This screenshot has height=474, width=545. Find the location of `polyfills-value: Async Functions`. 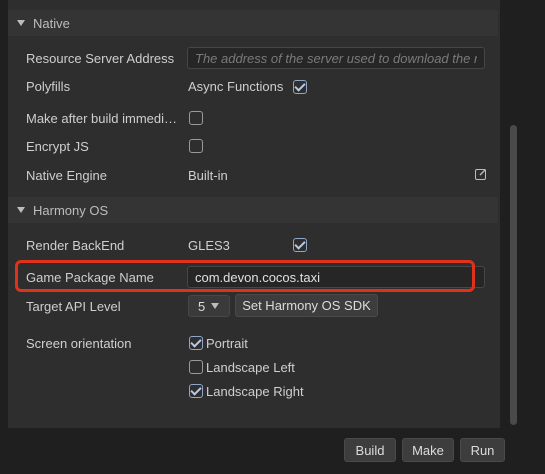

polyfills-value: Async Functions is located at coordinates (236, 86).